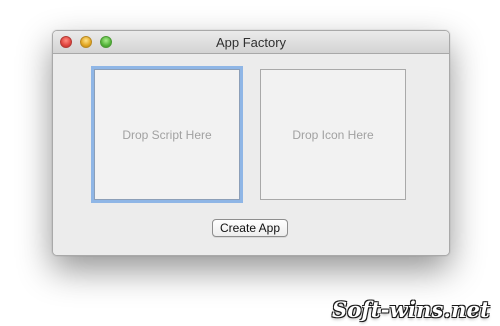  I want to click on script-drop-zone: Drop Script Here, so click(167, 134).